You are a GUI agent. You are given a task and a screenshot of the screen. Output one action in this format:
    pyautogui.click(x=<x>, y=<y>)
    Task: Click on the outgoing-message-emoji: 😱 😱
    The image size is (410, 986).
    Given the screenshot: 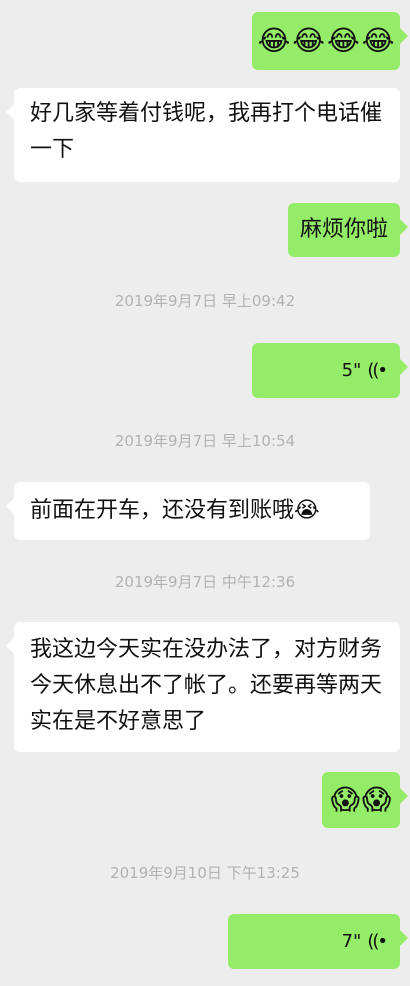 What is the action you would take?
    pyautogui.click(x=365, y=800)
    